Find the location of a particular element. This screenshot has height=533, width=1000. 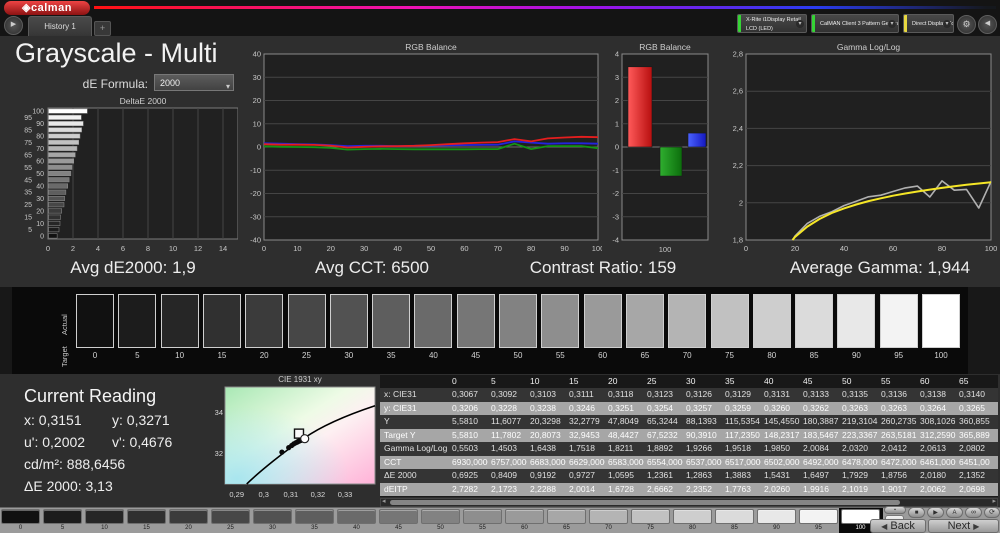

tray-toggle-button: ▪ is located at coordinates (895, 510).